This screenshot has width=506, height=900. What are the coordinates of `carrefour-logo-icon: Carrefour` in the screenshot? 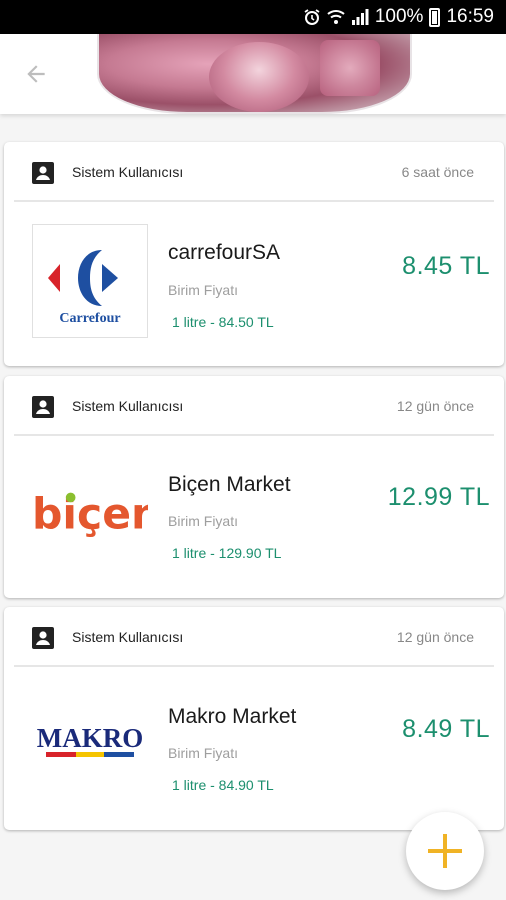 It's located at (84, 288).